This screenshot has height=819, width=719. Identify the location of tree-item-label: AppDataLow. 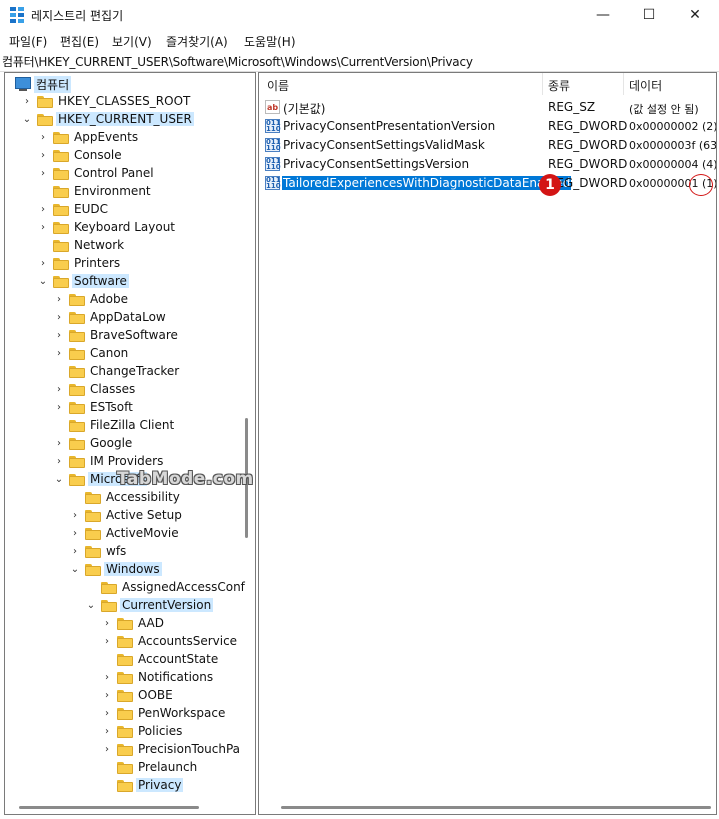
(128, 317).